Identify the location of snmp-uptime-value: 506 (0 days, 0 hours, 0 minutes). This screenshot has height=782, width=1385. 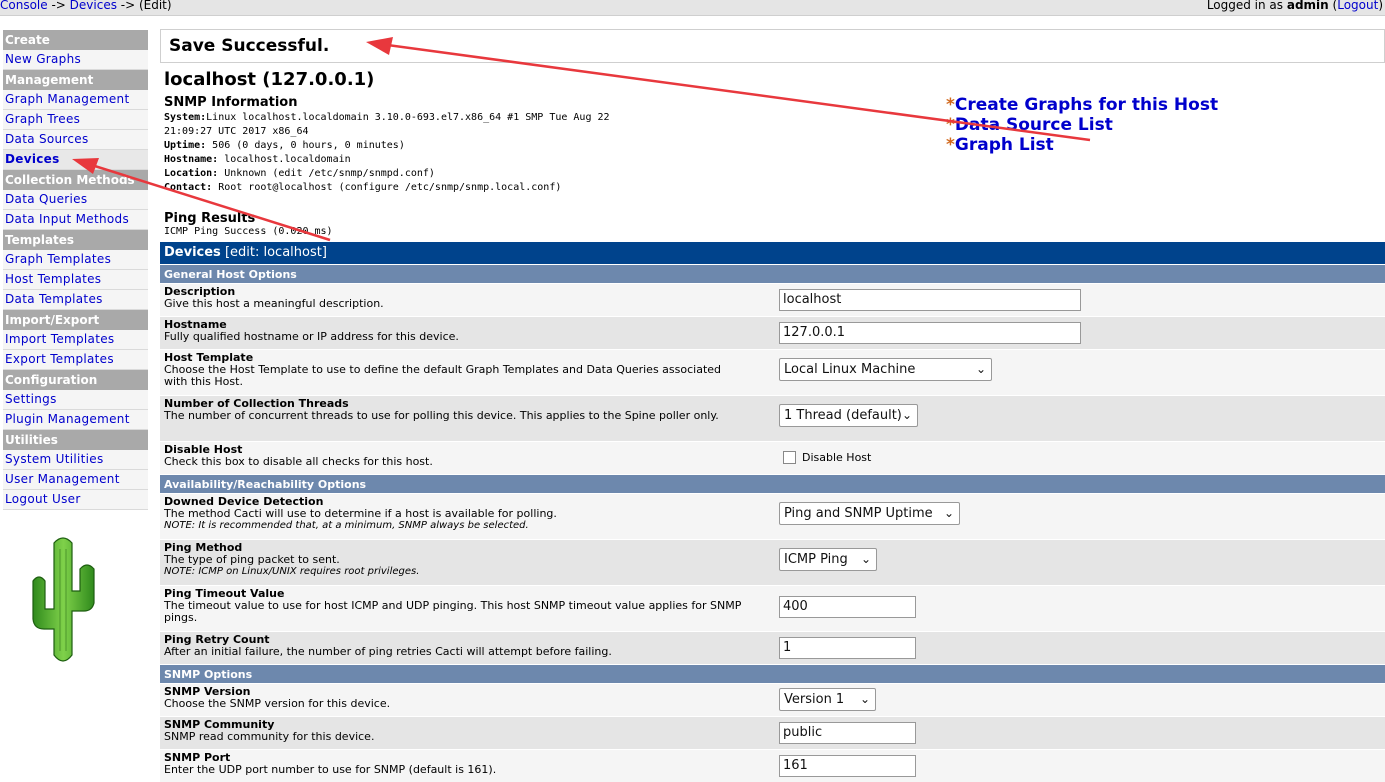
(305, 145).